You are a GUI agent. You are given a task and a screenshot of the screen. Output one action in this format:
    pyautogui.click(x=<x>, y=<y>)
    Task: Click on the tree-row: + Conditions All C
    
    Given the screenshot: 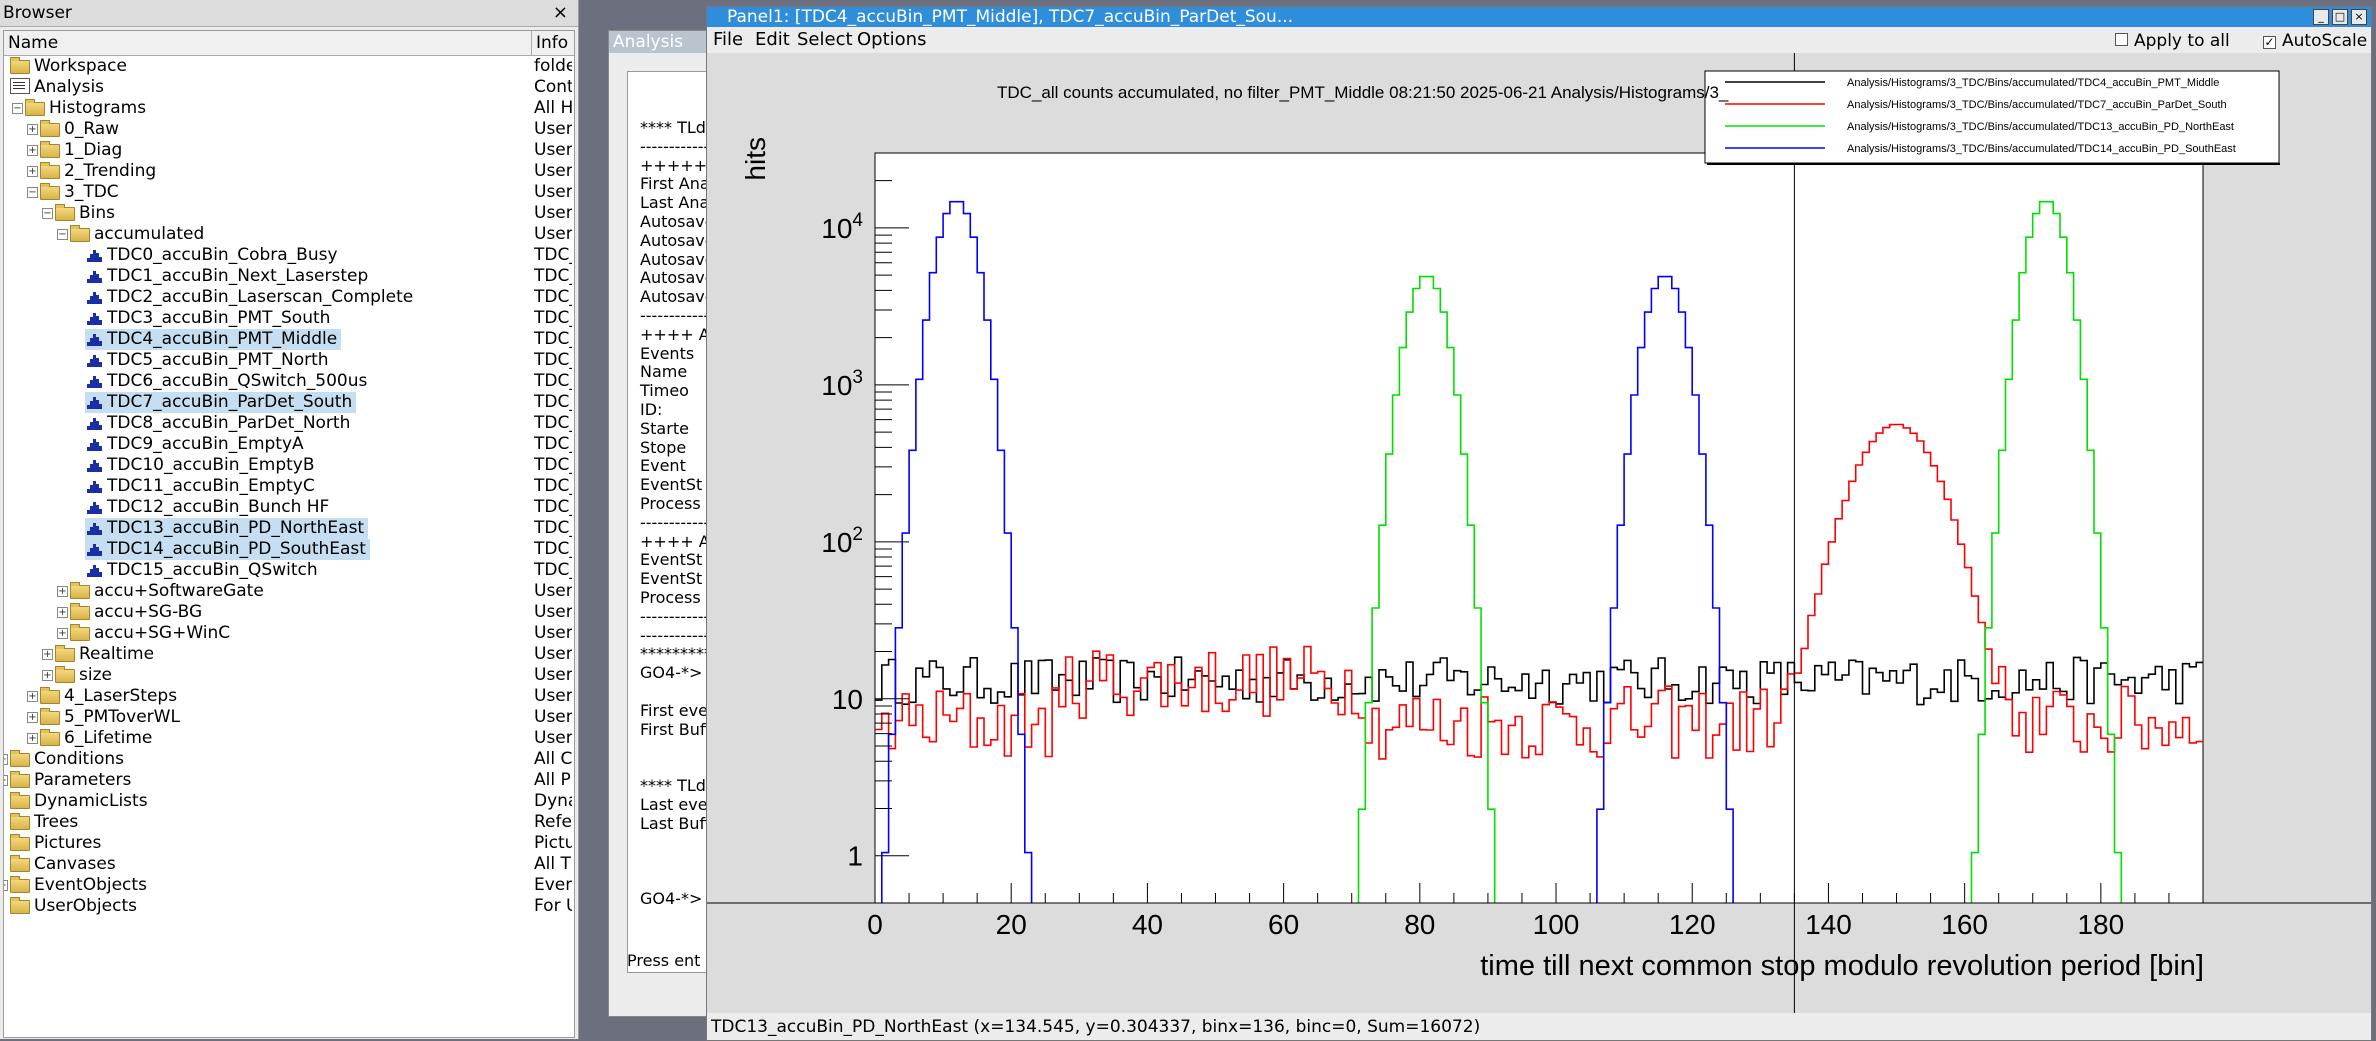 What is the action you would take?
    pyautogui.click(x=289, y=759)
    